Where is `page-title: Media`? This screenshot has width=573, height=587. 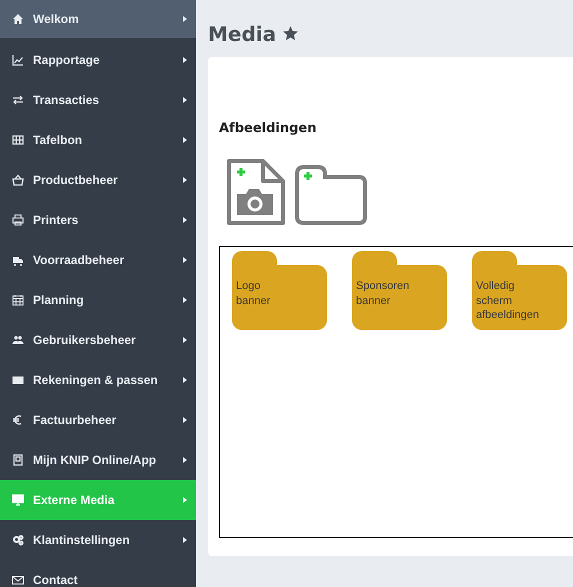 page-title: Media is located at coordinates (242, 34).